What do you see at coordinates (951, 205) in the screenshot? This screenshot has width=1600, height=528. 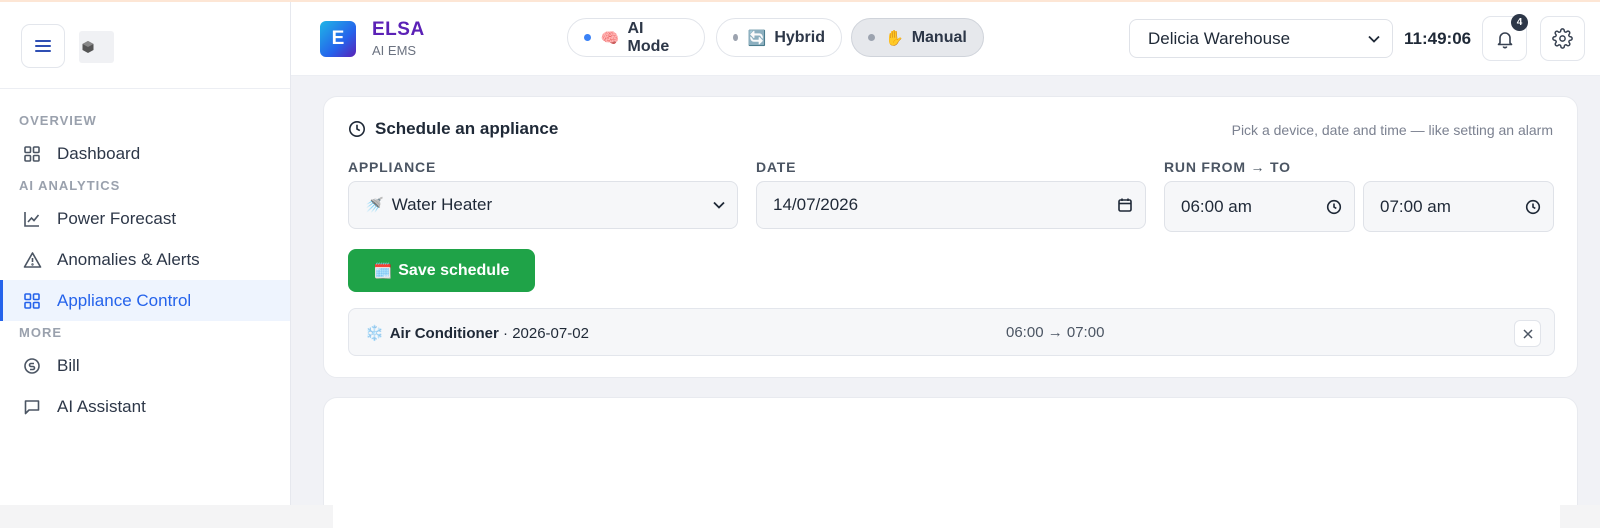 I see `date-field: 14/07/2026` at bounding box center [951, 205].